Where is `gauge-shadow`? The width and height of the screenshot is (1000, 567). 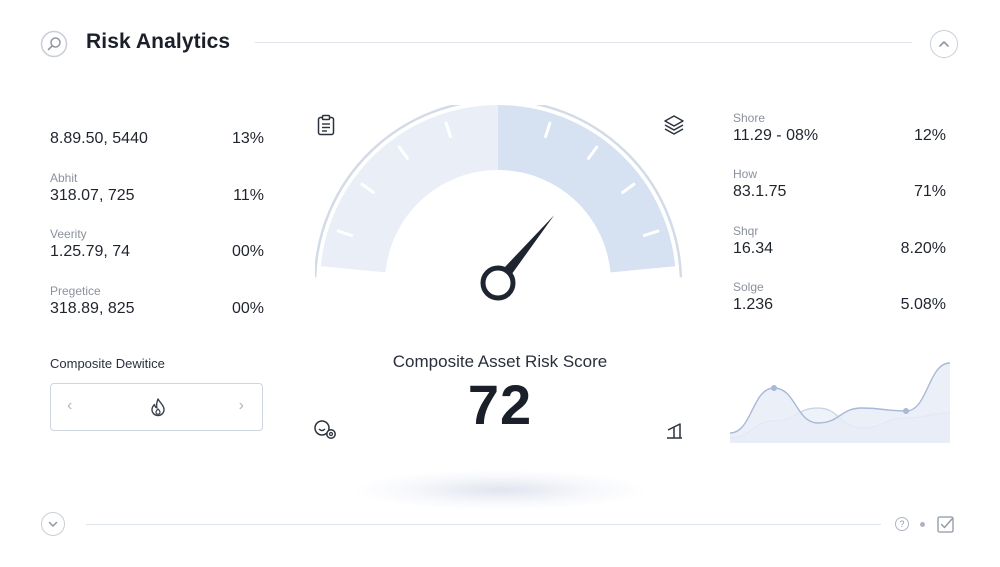 gauge-shadow is located at coordinates (500, 490).